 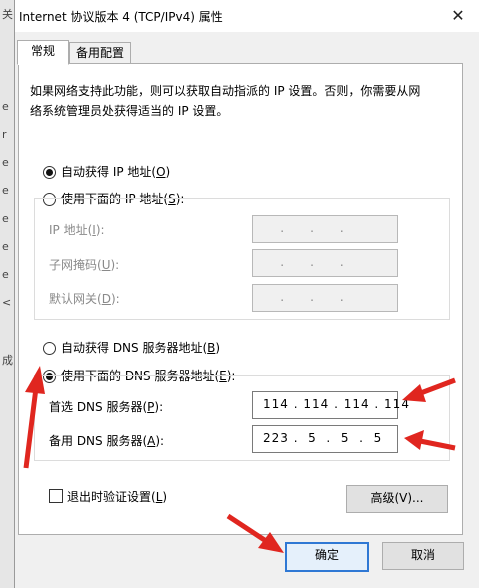 What do you see at coordinates (7, 294) in the screenshot?
I see `background-window-strip: 关 e r e e e e e < 成` at bounding box center [7, 294].